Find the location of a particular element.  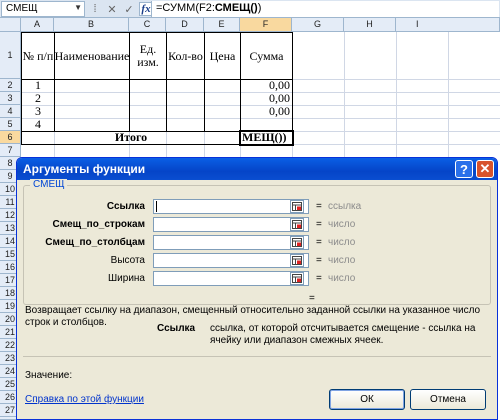

column-header-i: I is located at coordinates (448, 25).